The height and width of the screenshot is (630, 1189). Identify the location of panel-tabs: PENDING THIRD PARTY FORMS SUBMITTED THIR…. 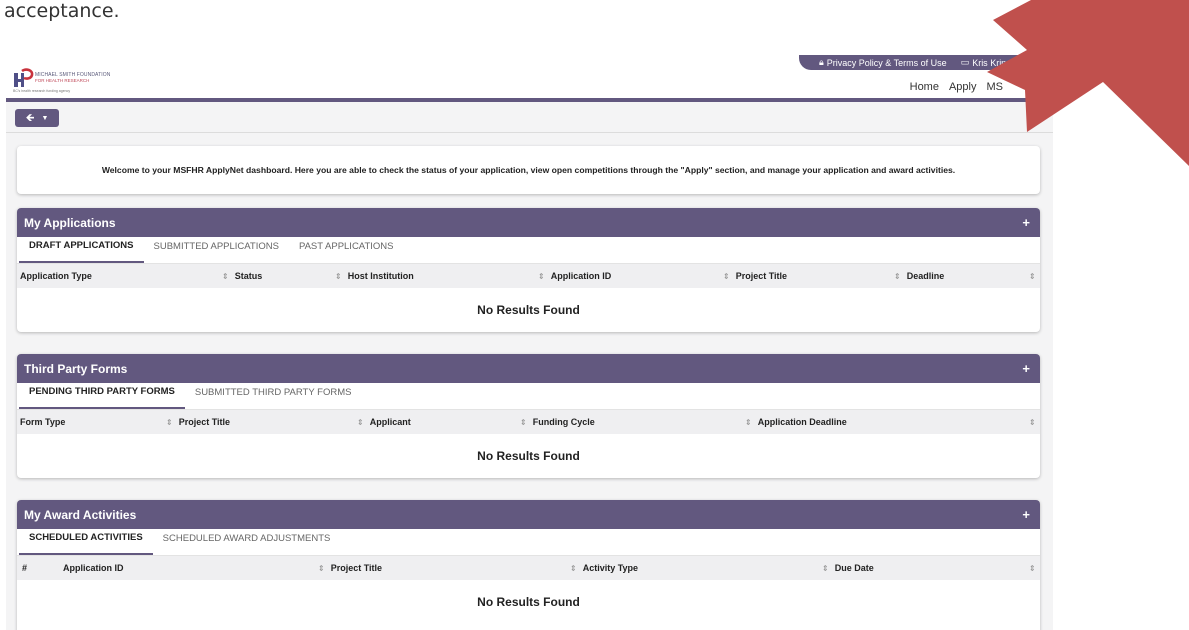
(528, 396).